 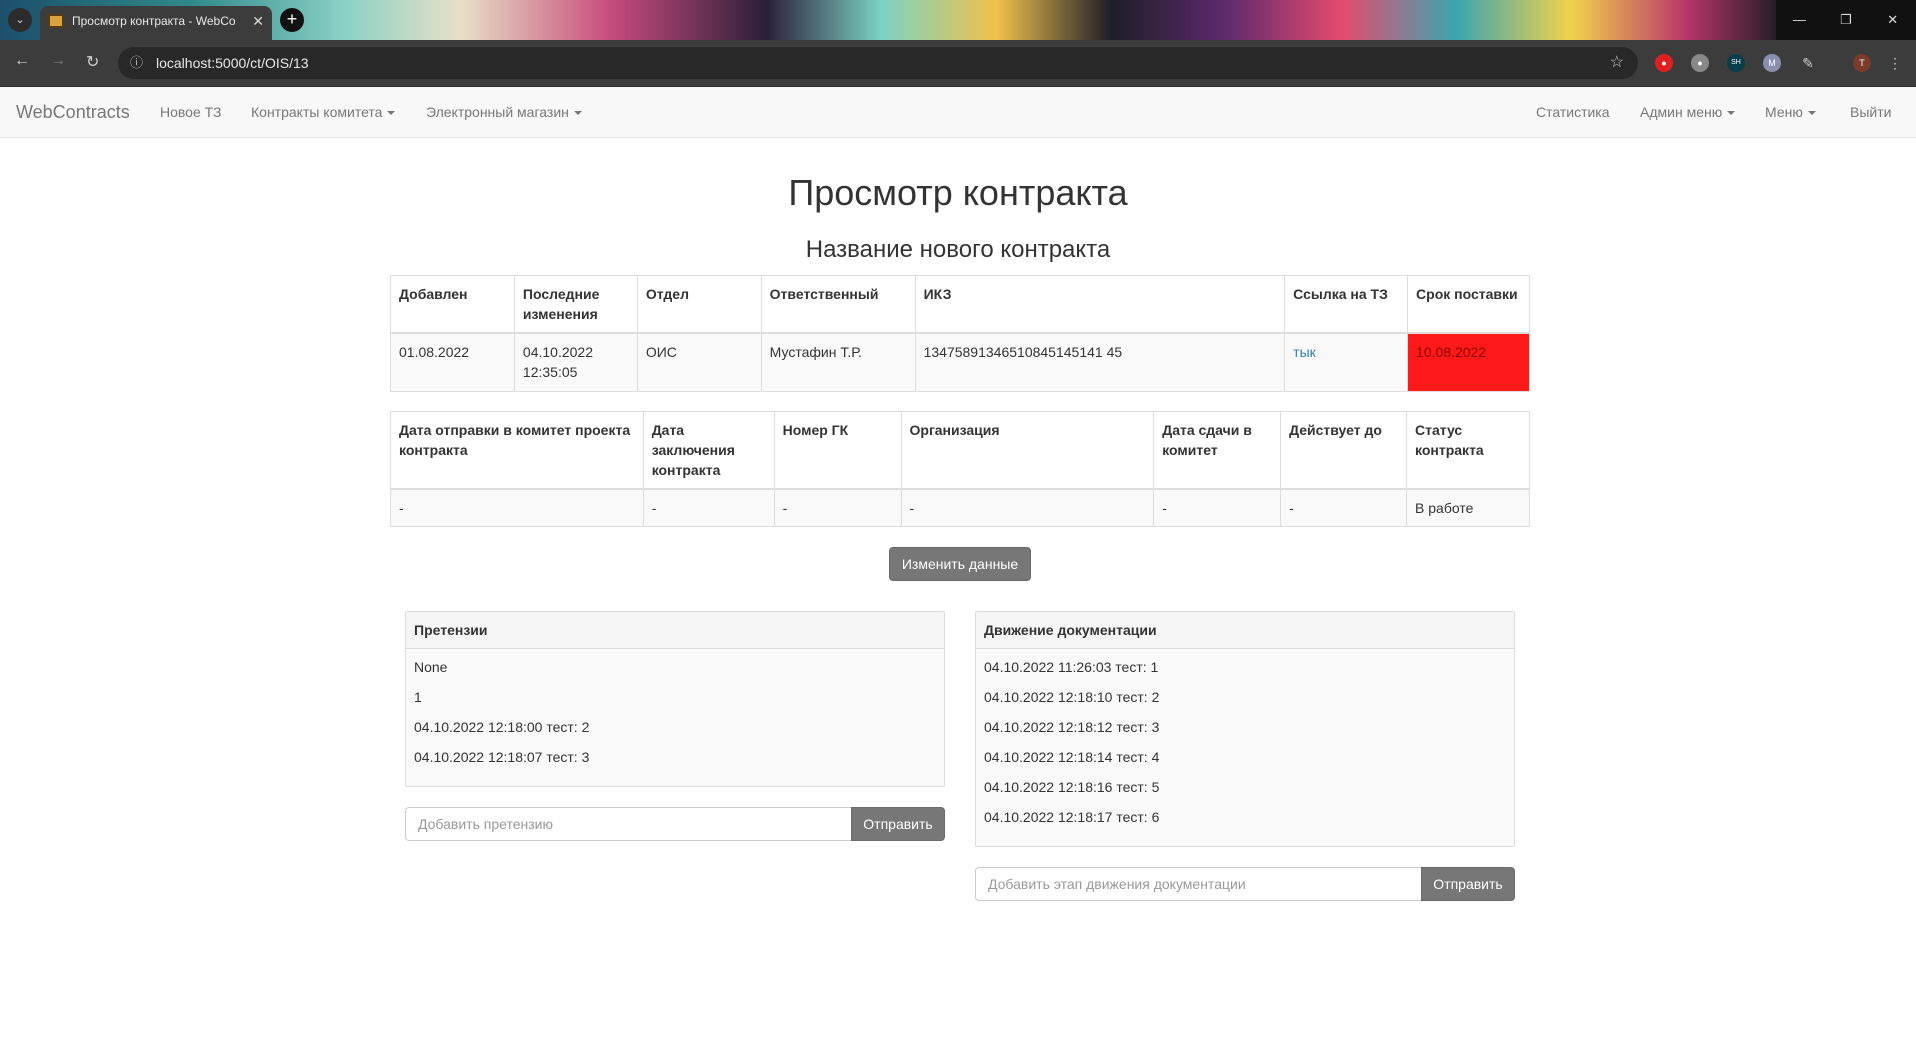 I want to click on list-item: 04.10.2022 12:18:17 тест: 6, so click(x=1072, y=817).